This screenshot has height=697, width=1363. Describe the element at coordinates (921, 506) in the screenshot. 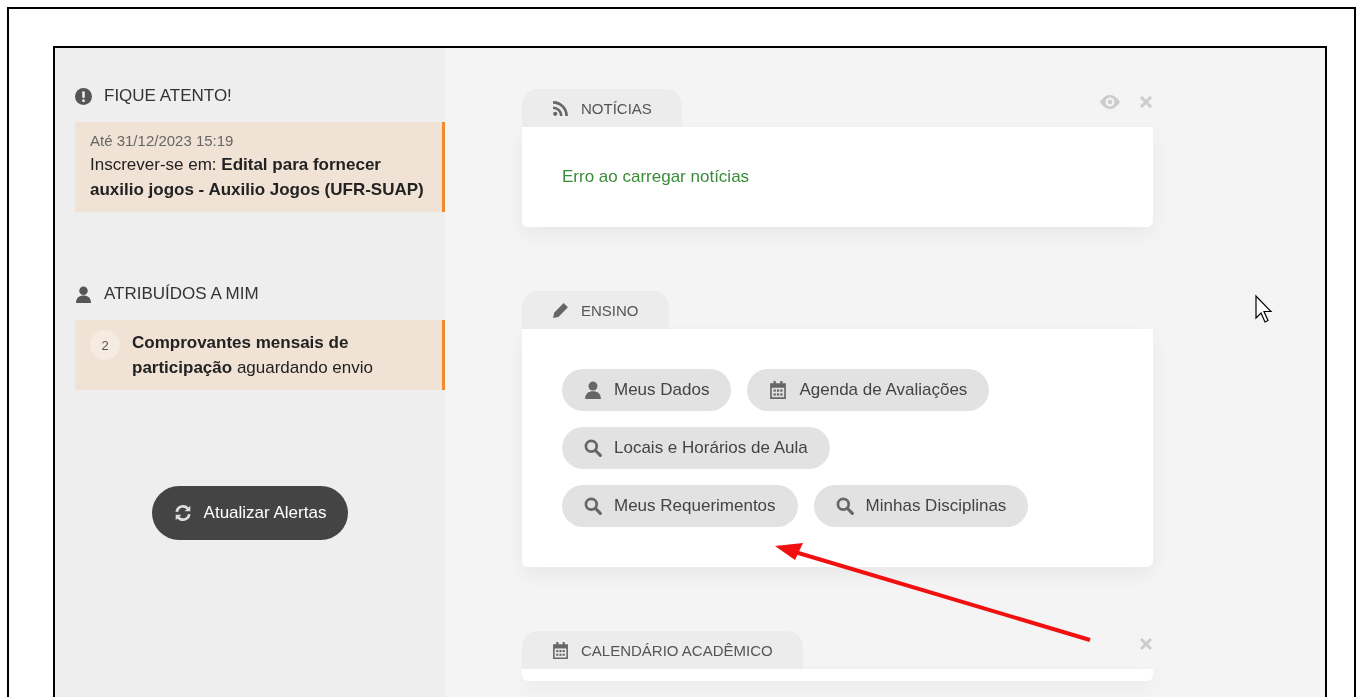

I see `shortcut-button: Minhas Disciplinas` at that location.